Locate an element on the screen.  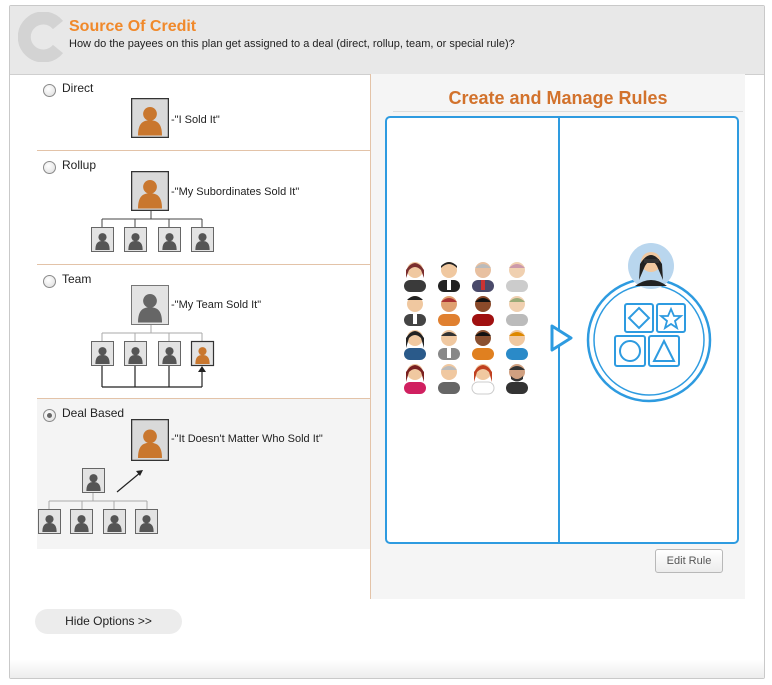
option-label-team: Team is located at coordinates (77, 279).